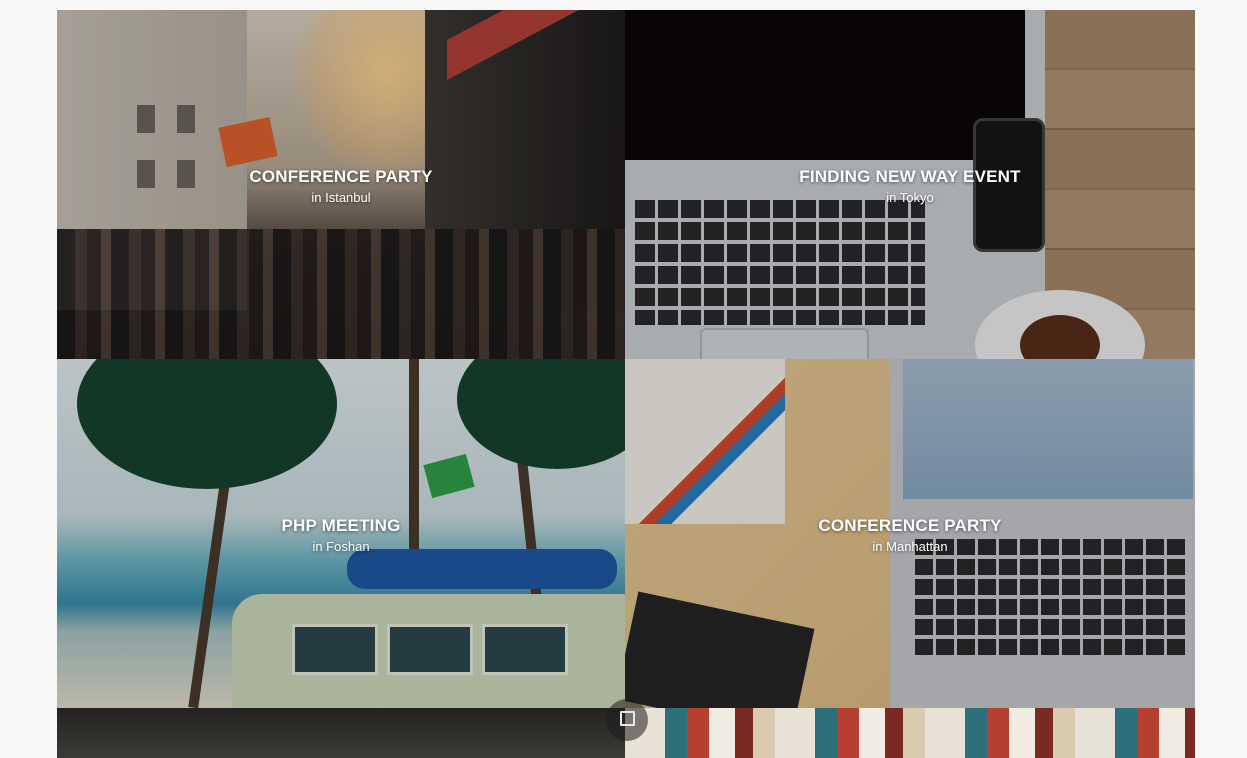 The width and height of the screenshot is (1247, 758). What do you see at coordinates (341, 526) in the screenshot?
I see `event-title: PHP MEETING` at bounding box center [341, 526].